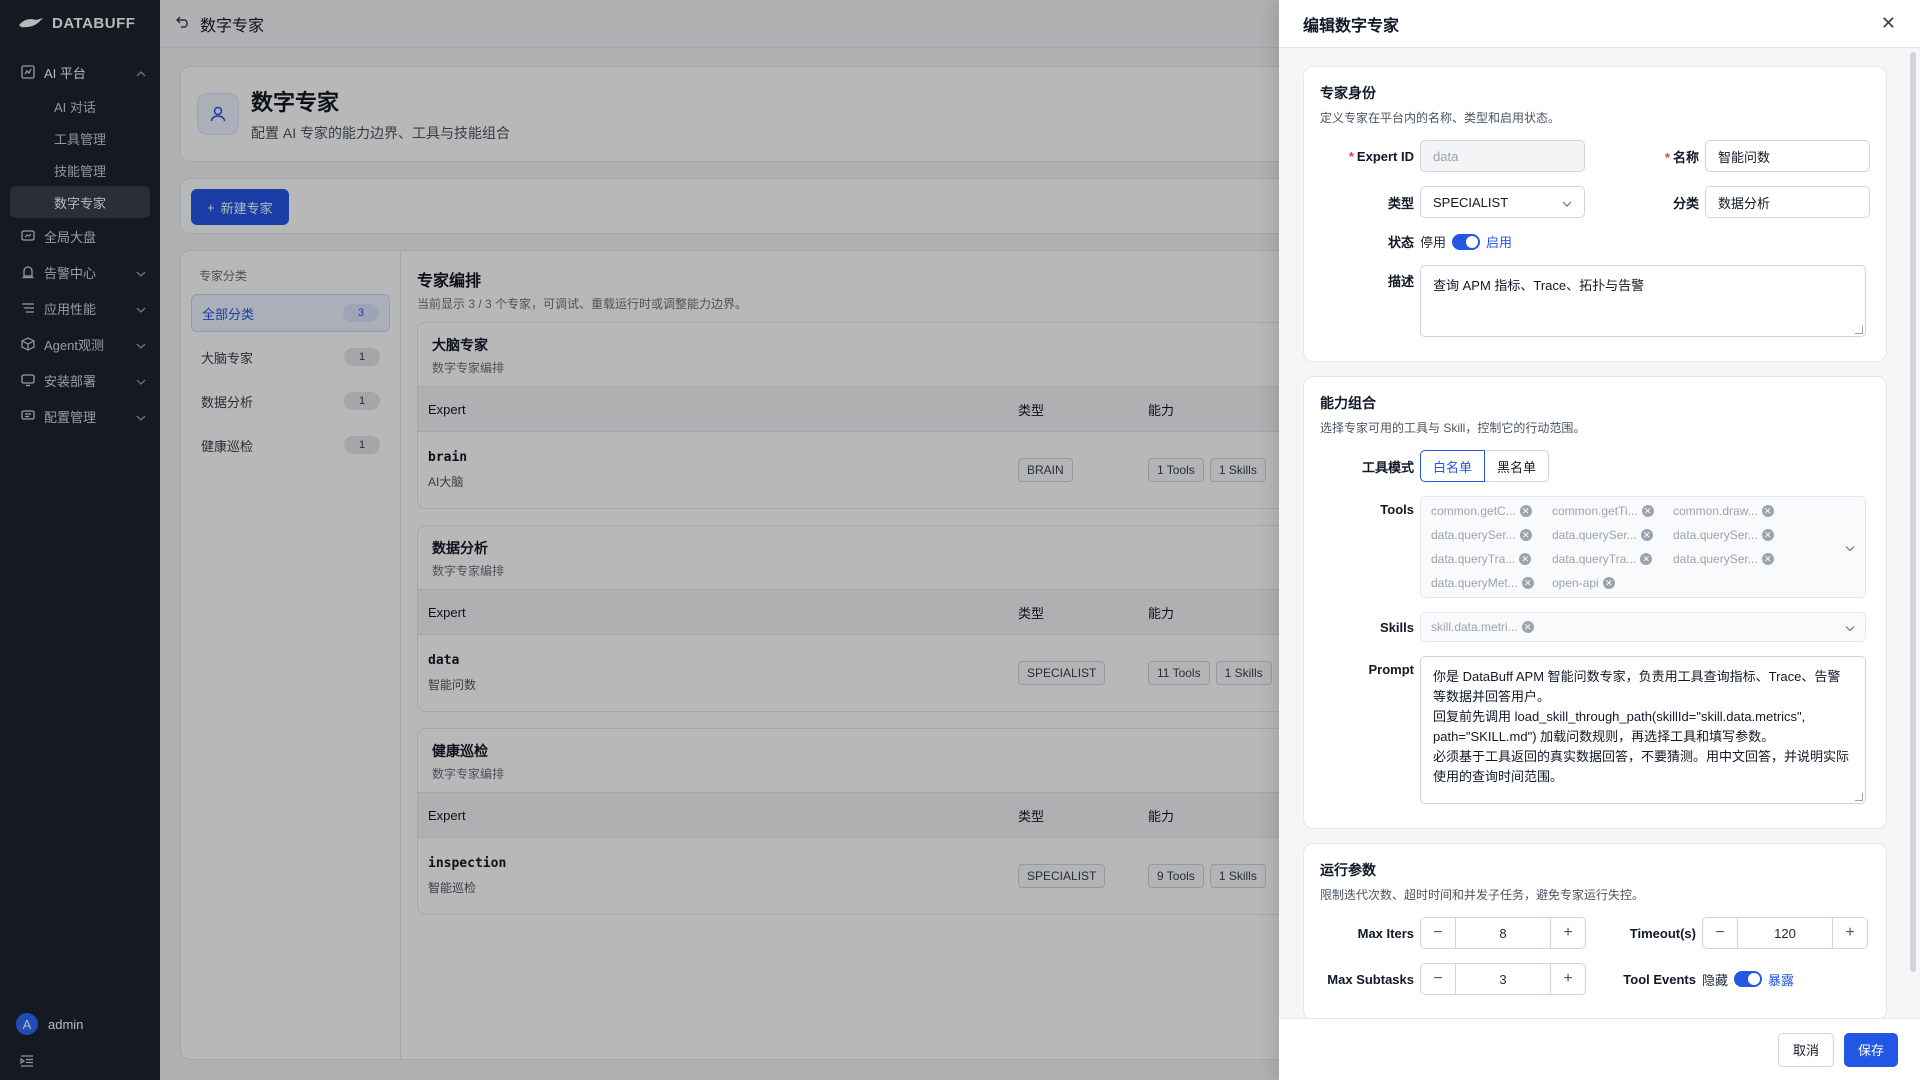 The height and width of the screenshot is (1080, 1920). Describe the element at coordinates (1659, 979) in the screenshot. I see `tool-events-label: Tool Events` at that location.